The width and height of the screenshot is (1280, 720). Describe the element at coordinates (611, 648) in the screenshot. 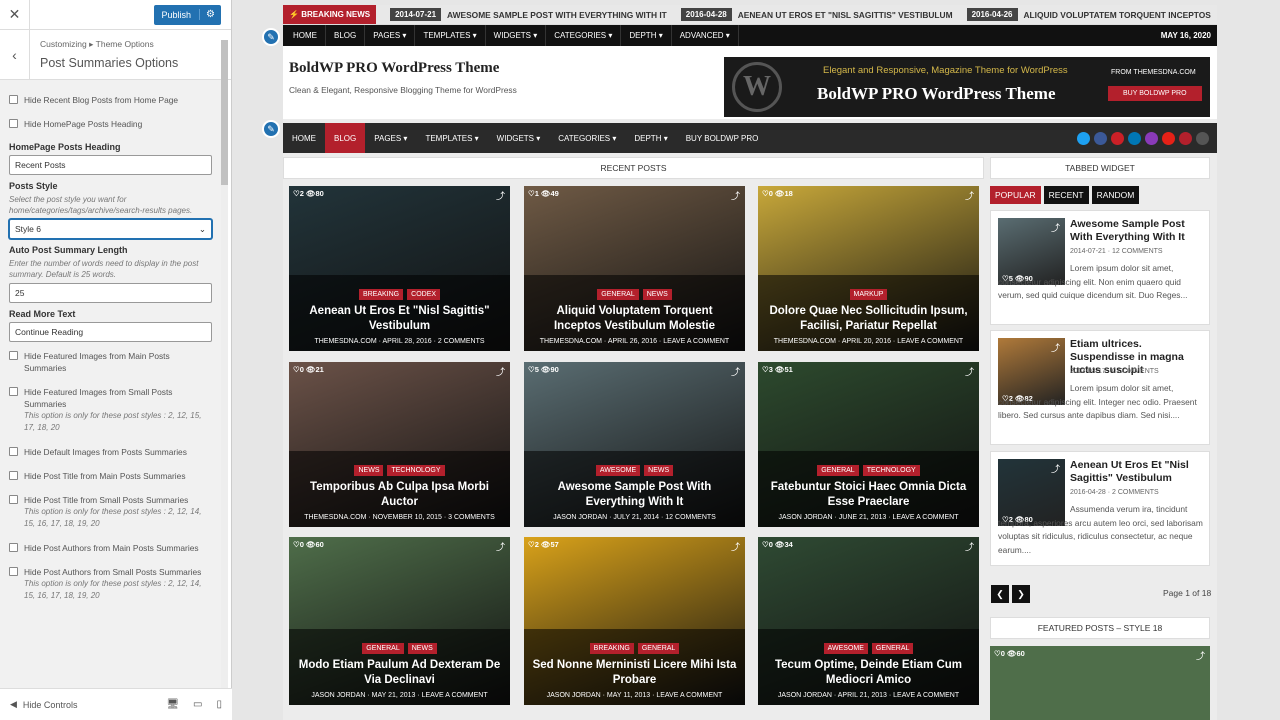

I see `category-badge: Breaking` at that location.